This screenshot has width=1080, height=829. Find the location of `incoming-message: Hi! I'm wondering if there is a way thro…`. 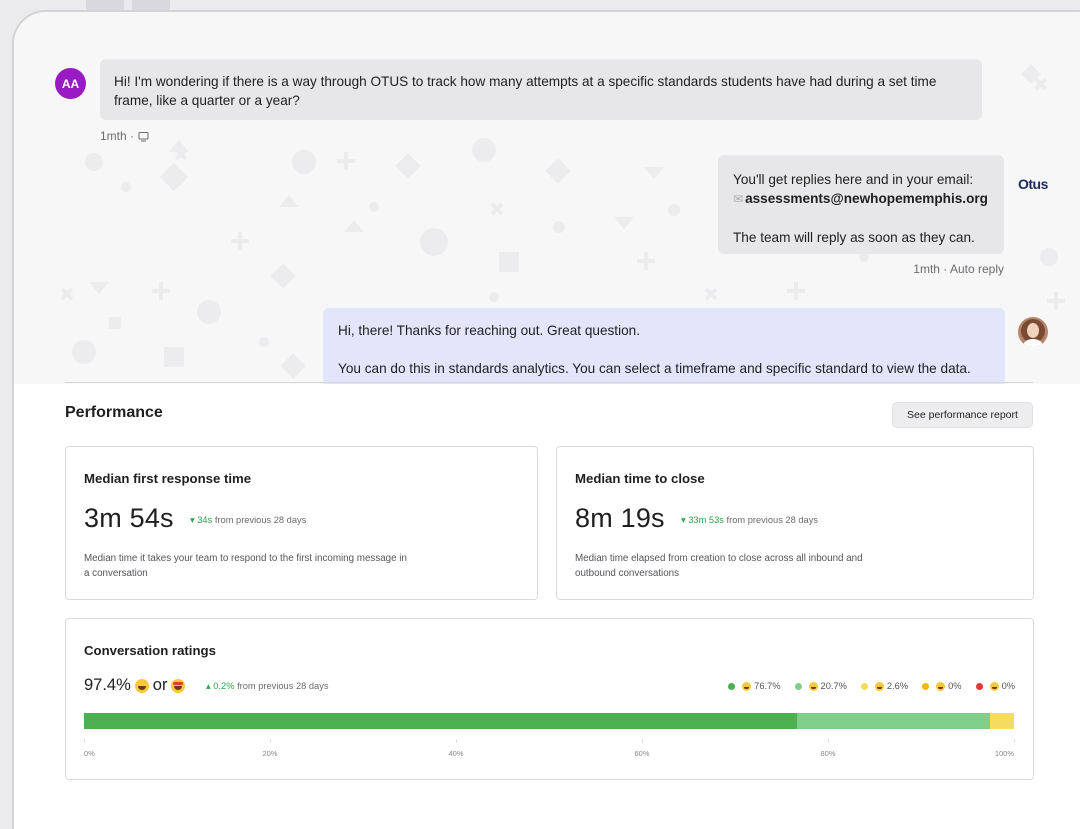

incoming-message: Hi! I'm wondering if there is a way thro… is located at coordinates (541, 89).